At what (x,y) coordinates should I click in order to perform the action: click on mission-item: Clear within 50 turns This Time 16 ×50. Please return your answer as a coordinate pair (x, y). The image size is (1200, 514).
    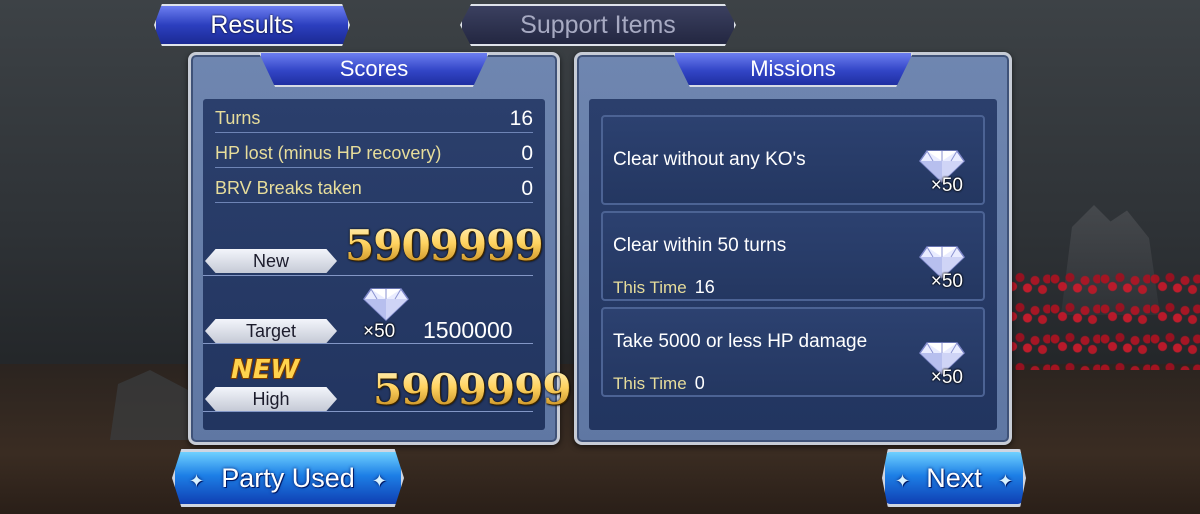
    Looking at the image, I should click on (793, 256).